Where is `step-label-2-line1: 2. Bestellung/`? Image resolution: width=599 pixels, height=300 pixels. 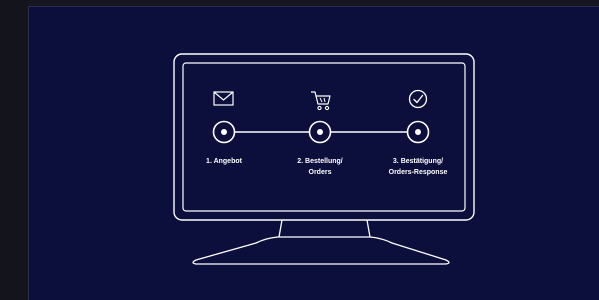
step-label-2-line1: 2. Bestellung/ is located at coordinates (320, 161).